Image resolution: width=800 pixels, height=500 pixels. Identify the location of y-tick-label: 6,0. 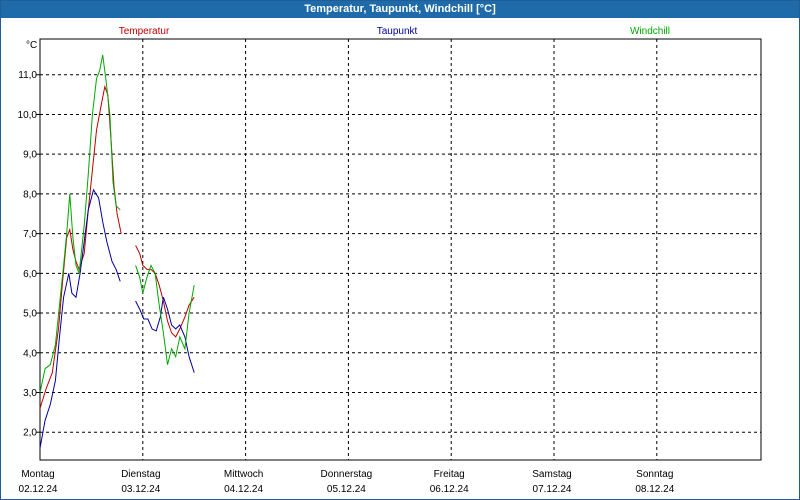
(30, 274).